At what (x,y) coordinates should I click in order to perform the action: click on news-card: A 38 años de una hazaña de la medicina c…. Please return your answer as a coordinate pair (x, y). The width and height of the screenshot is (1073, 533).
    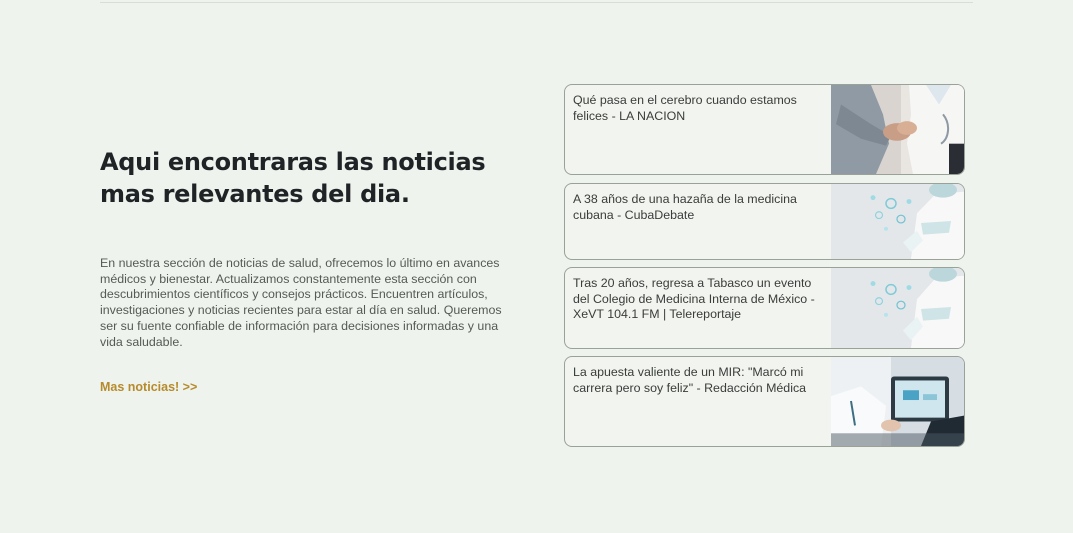
    Looking at the image, I should click on (764, 221).